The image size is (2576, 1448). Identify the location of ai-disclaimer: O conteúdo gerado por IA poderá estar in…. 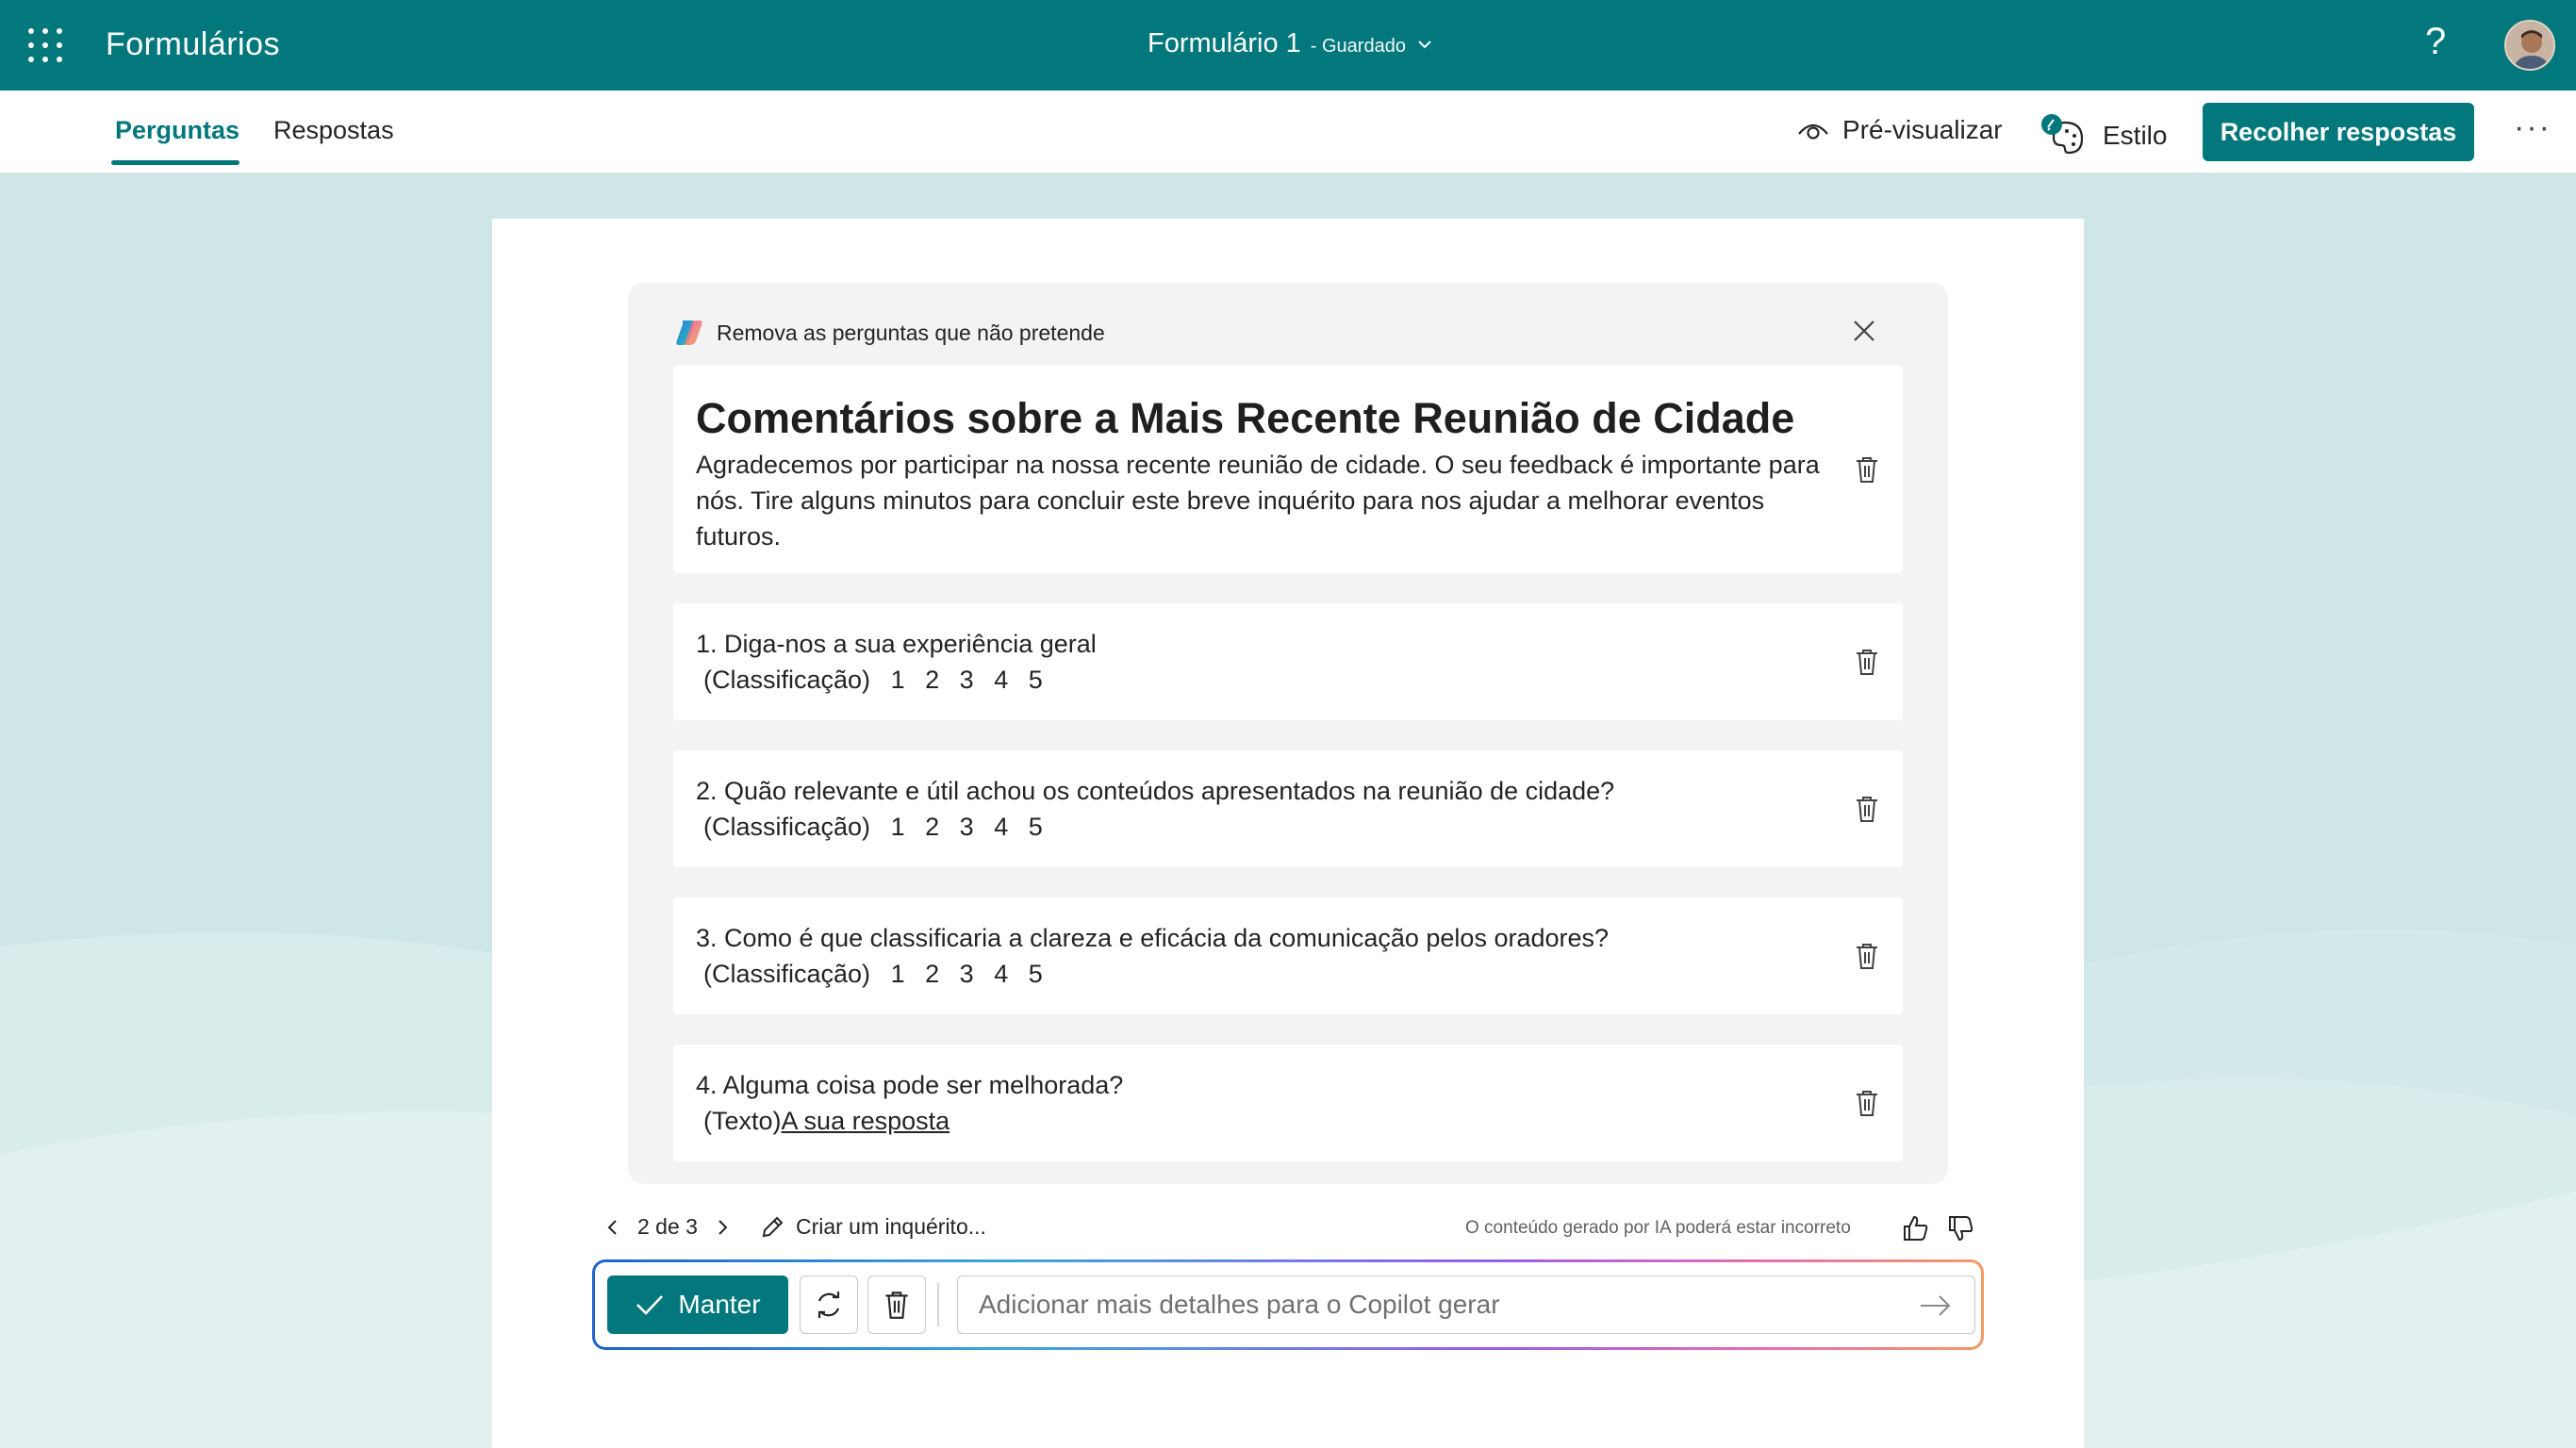
(1658, 1228).